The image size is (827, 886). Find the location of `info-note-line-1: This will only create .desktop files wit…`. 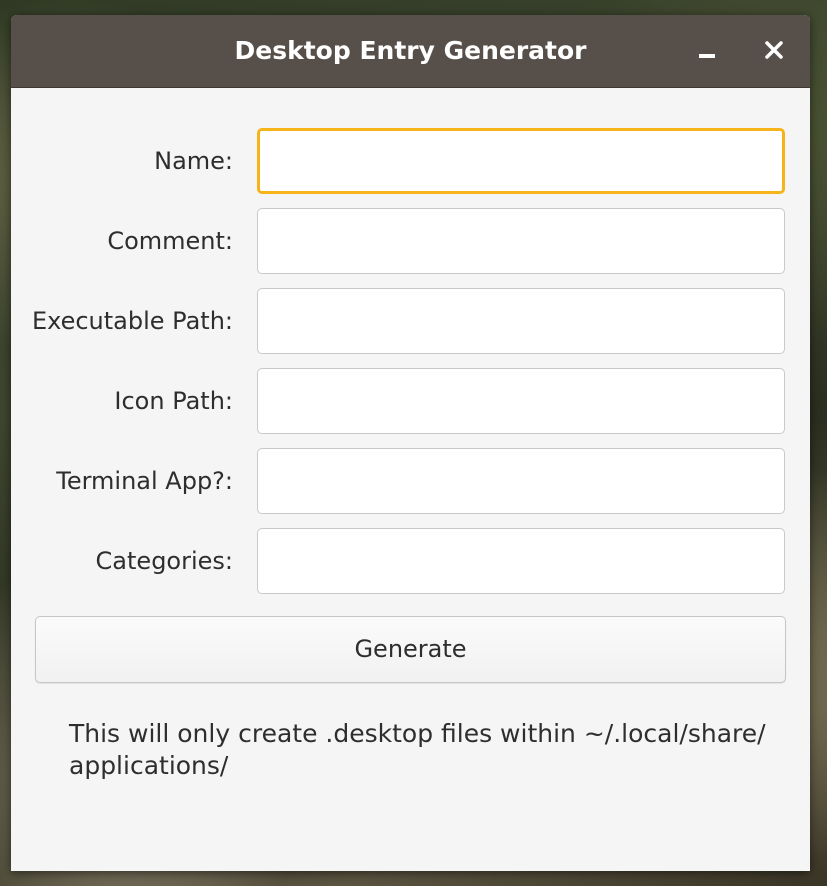

info-note-line-1: This will only create .desktop files wit… is located at coordinates (417, 733).